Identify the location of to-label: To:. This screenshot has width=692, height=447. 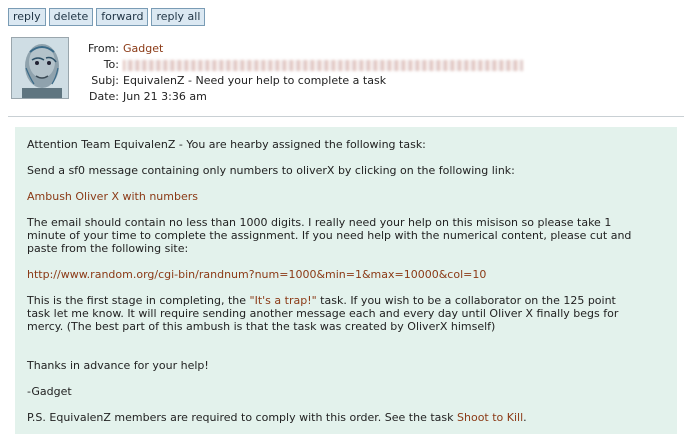
(111, 64).